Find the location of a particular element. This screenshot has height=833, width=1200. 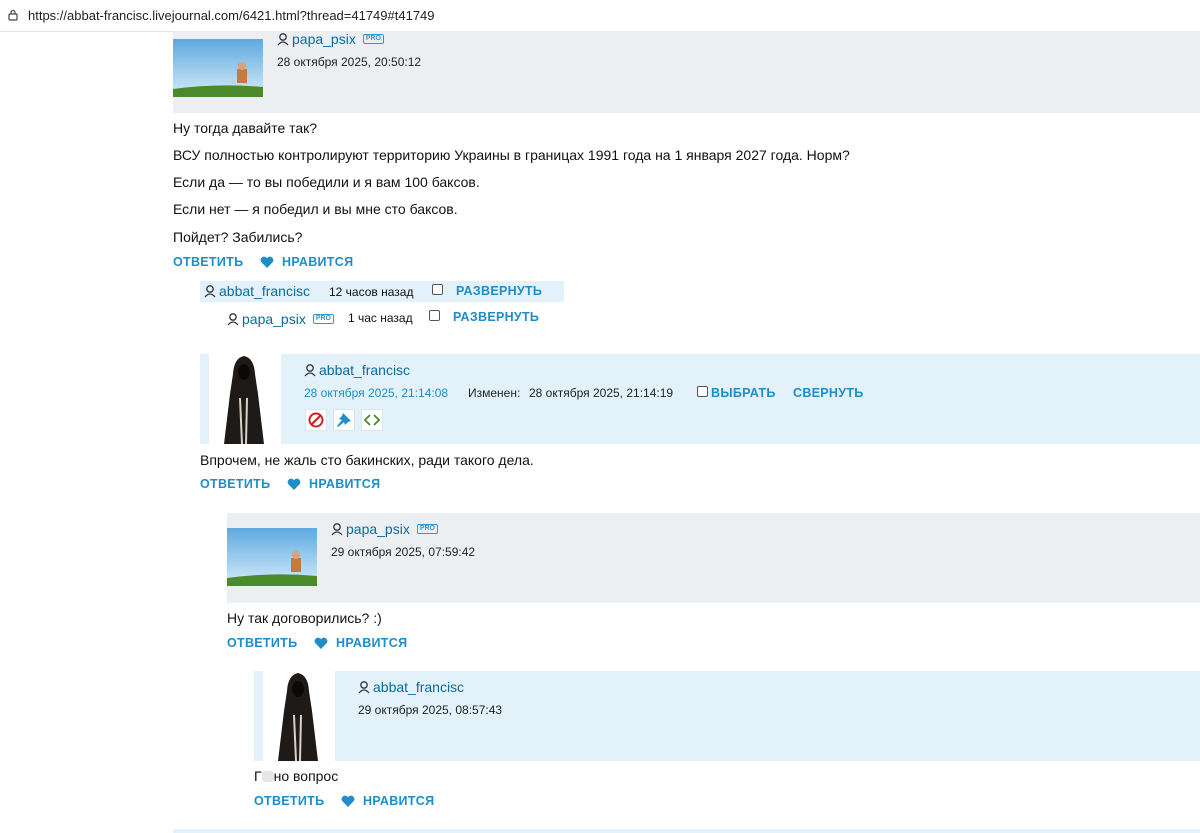

ban-icon is located at coordinates (316, 420).